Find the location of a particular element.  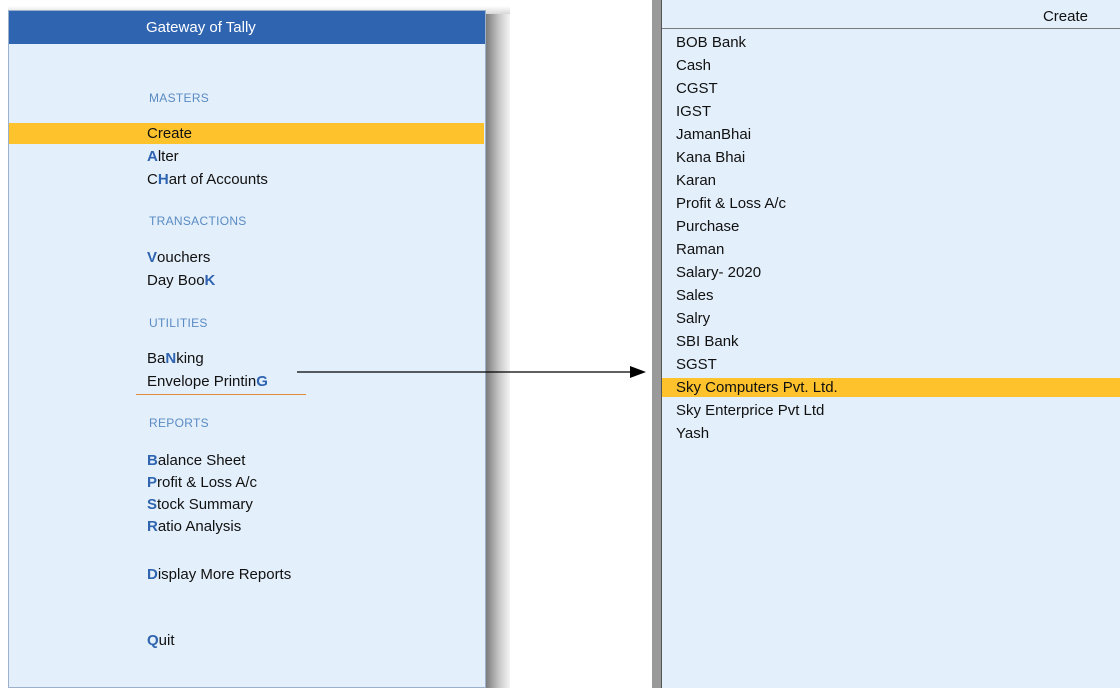

ledger-list-item: JamanBhai is located at coordinates (891, 134).